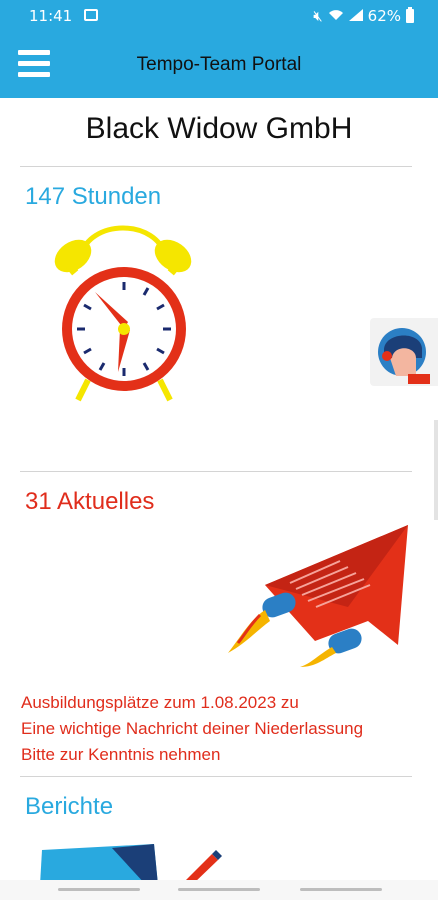 The image size is (438, 900). Describe the element at coordinates (317, 597) in the screenshot. I see `paper-plane-icon` at that location.